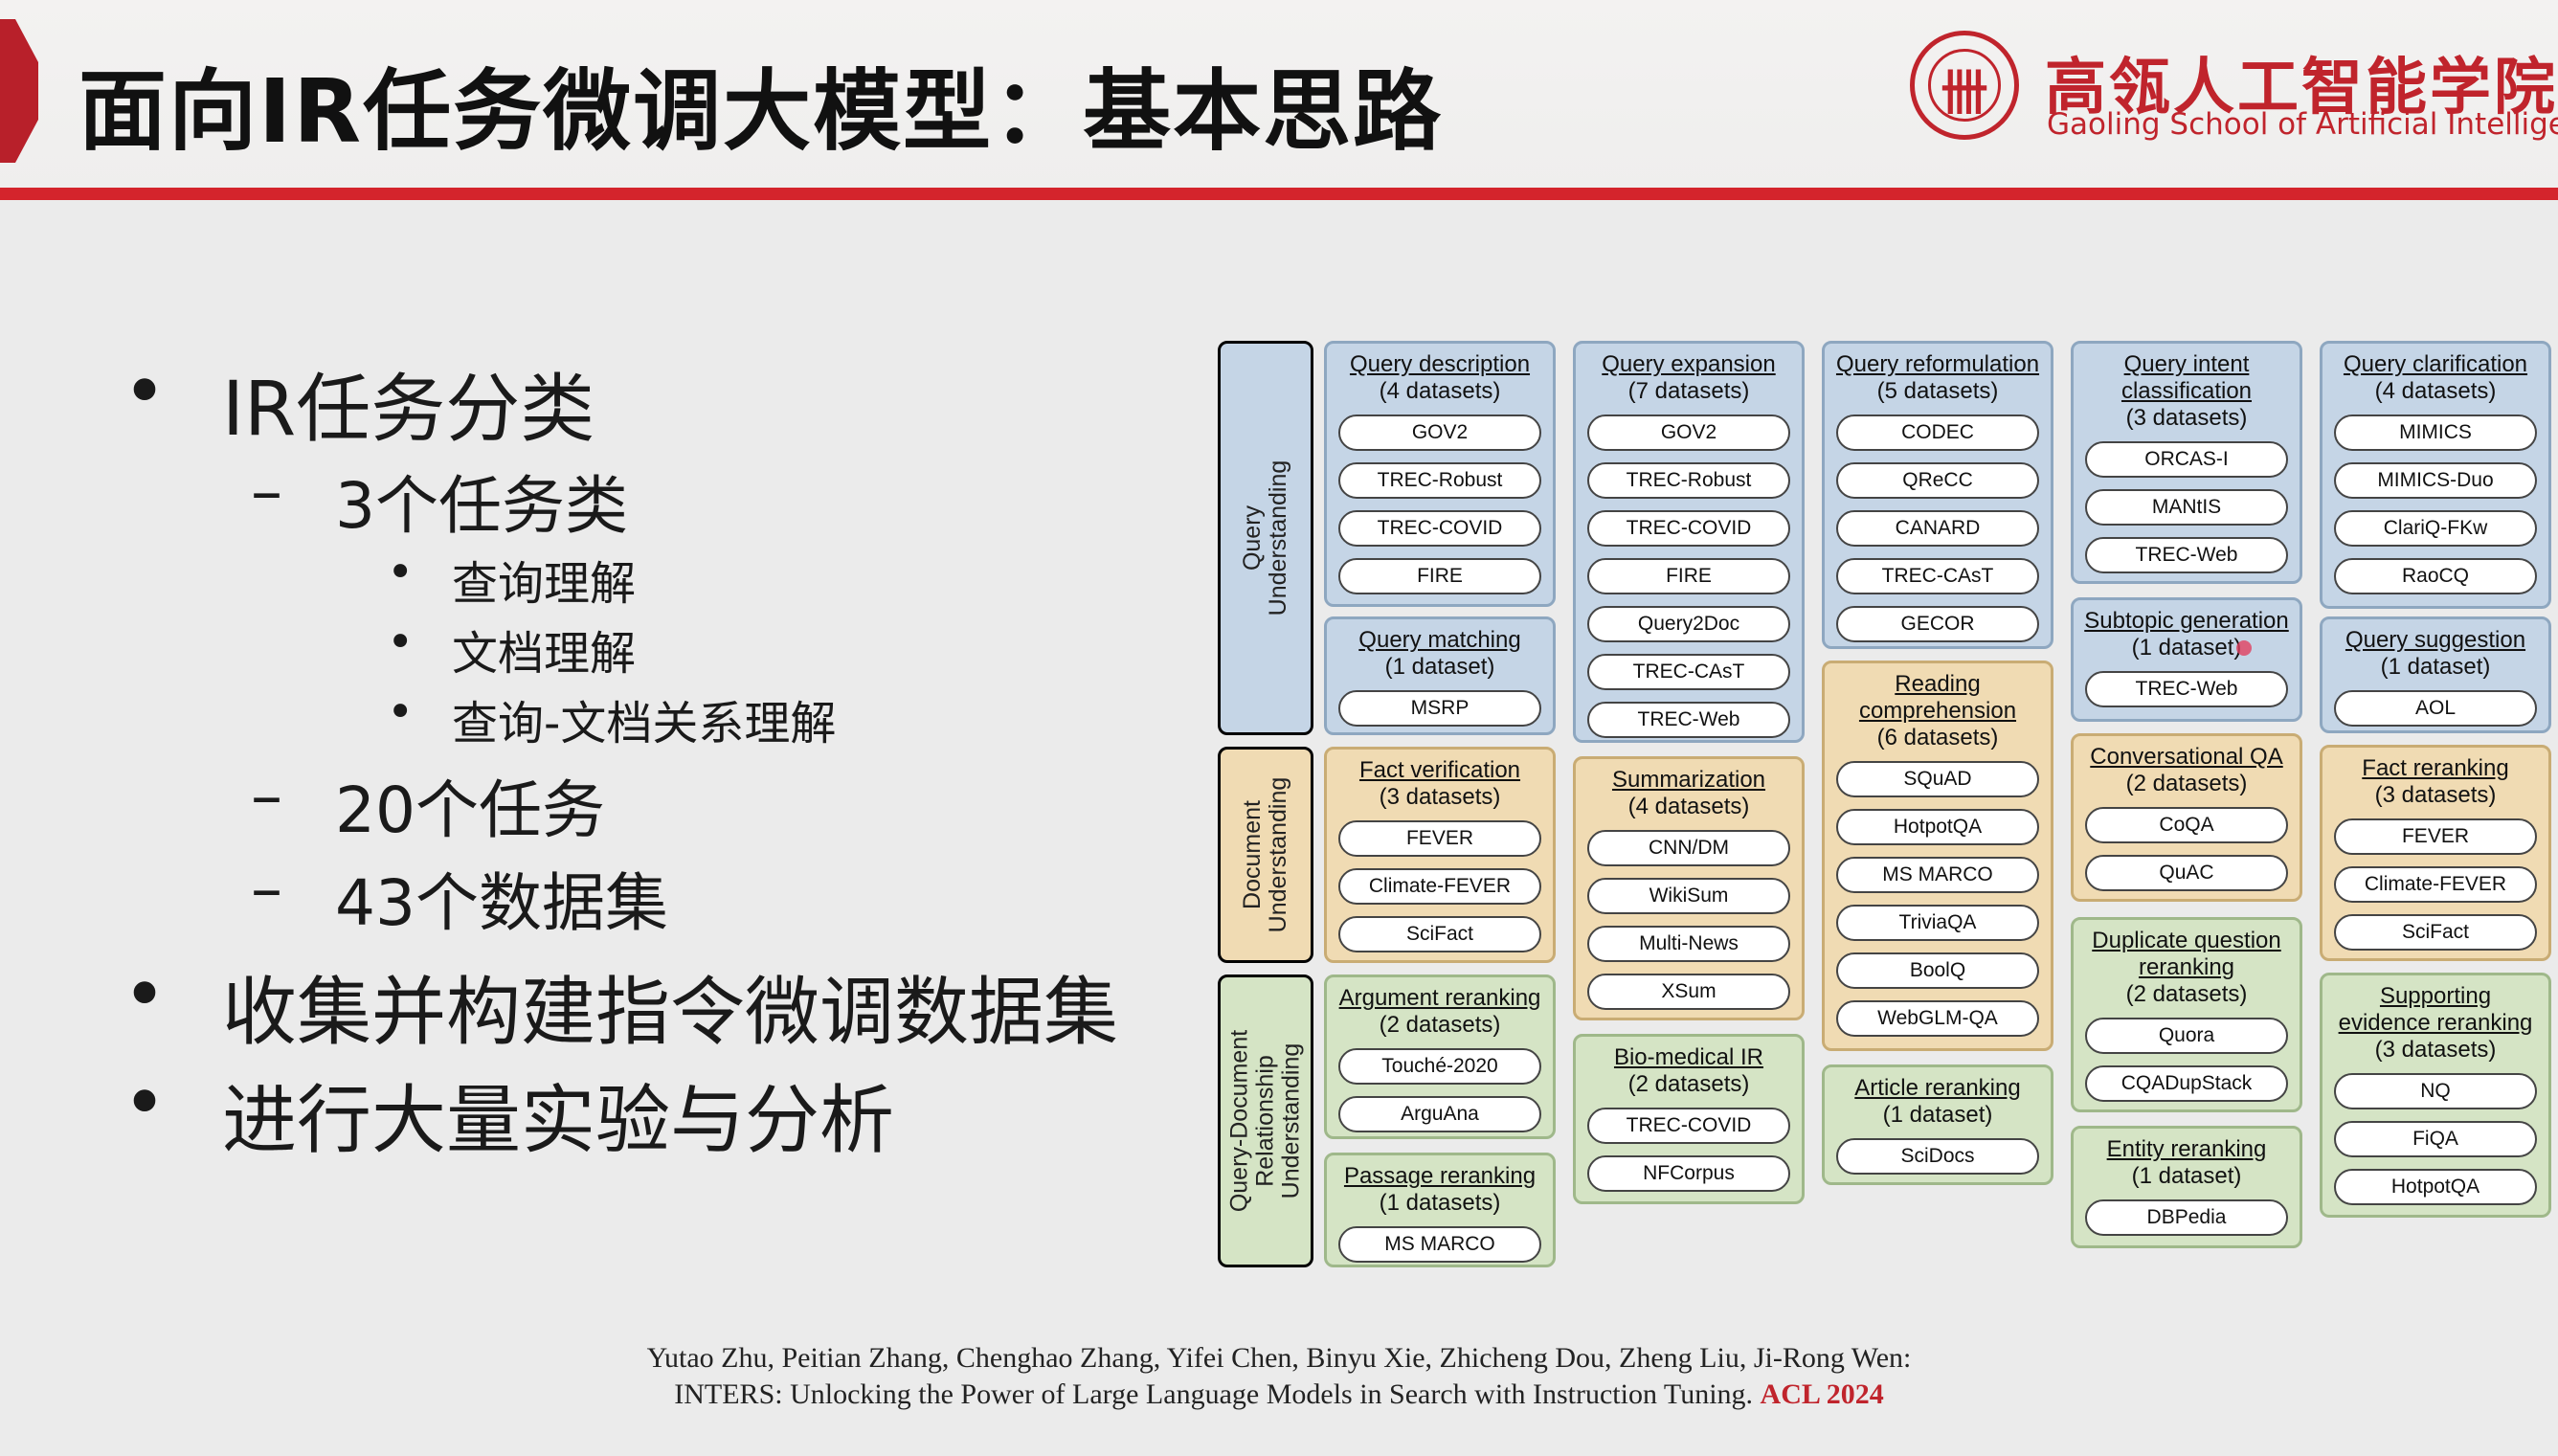 The height and width of the screenshot is (1456, 2558). What do you see at coordinates (1937, 1157) in the screenshot?
I see `dataset-pill: SciDocs` at bounding box center [1937, 1157].